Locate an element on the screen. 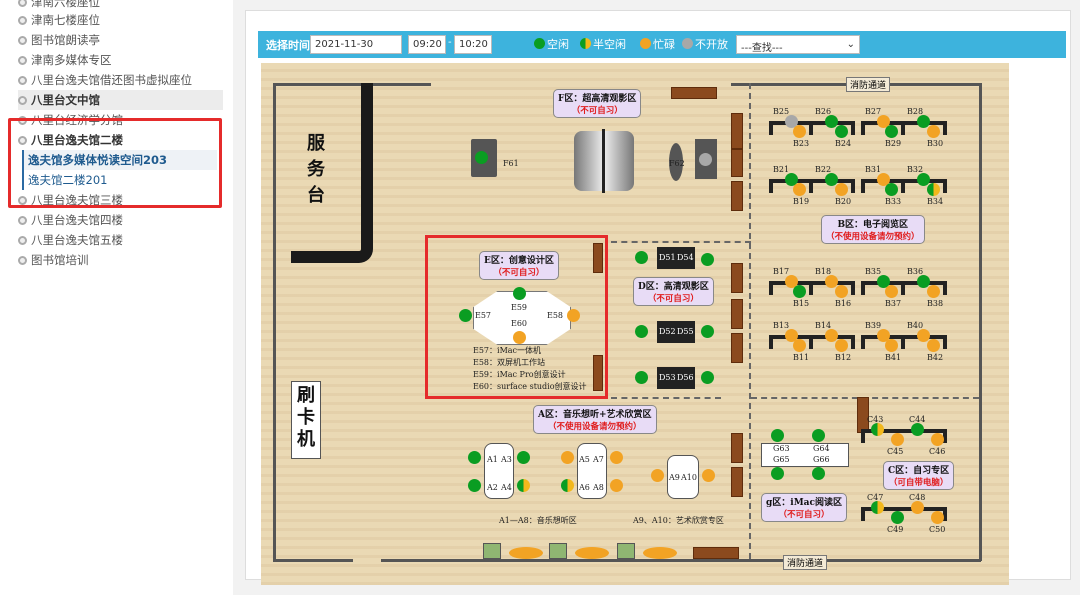  seat-b24 is located at coordinates (841, 131).